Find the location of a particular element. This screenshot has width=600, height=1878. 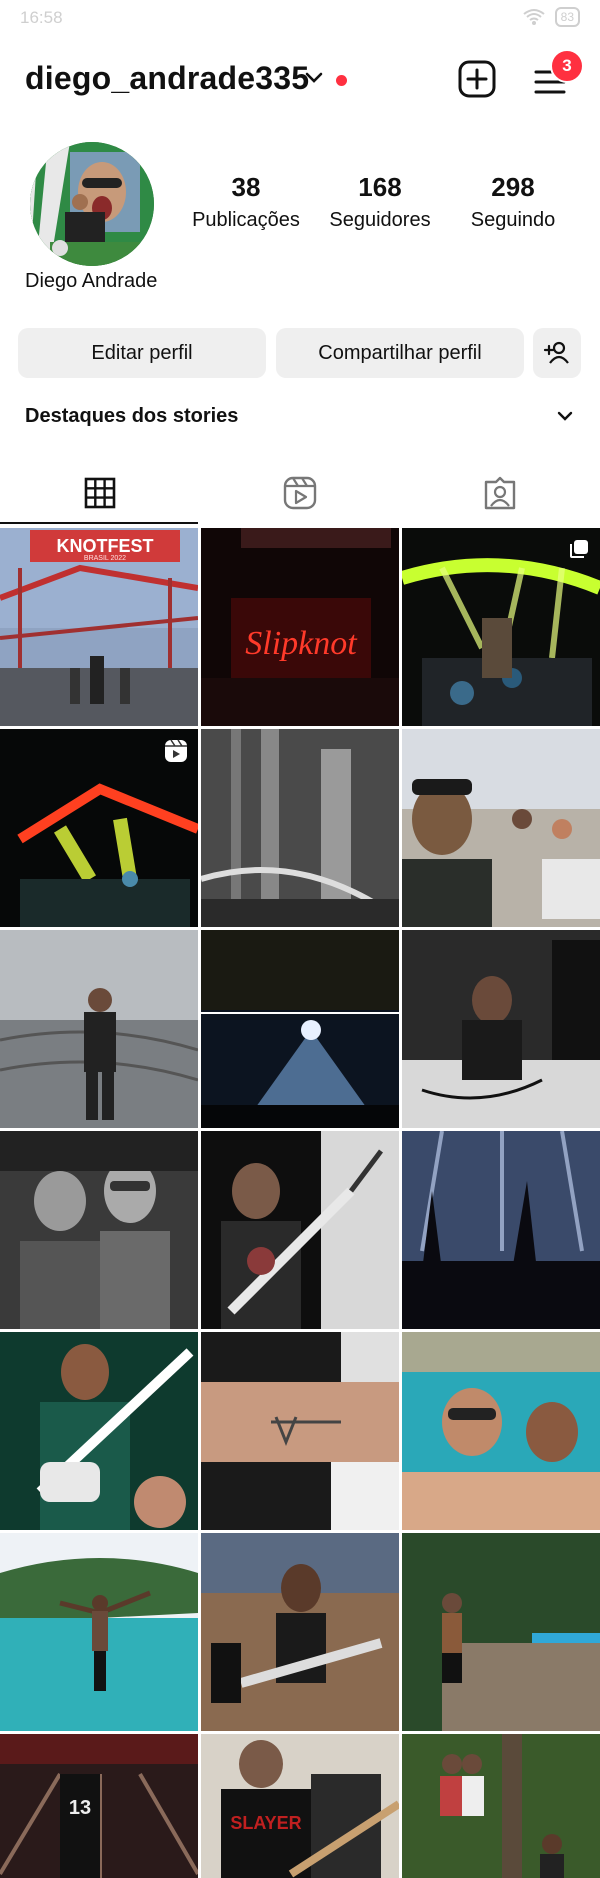

discover-people-button is located at coordinates (557, 353).